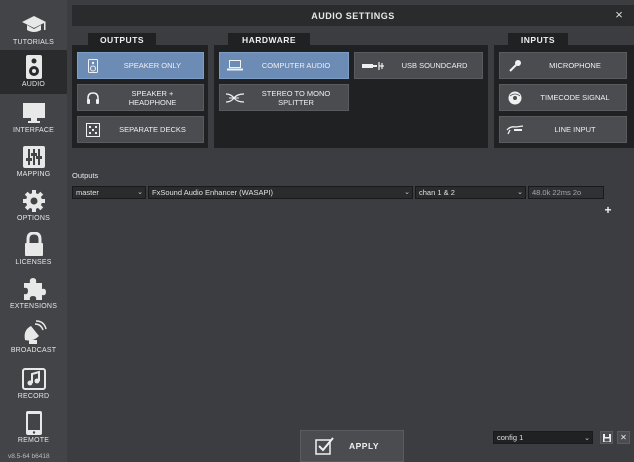 The image size is (634, 462). I want to click on button-label: STEREO TO MONO SPLITTER, so click(296, 97).